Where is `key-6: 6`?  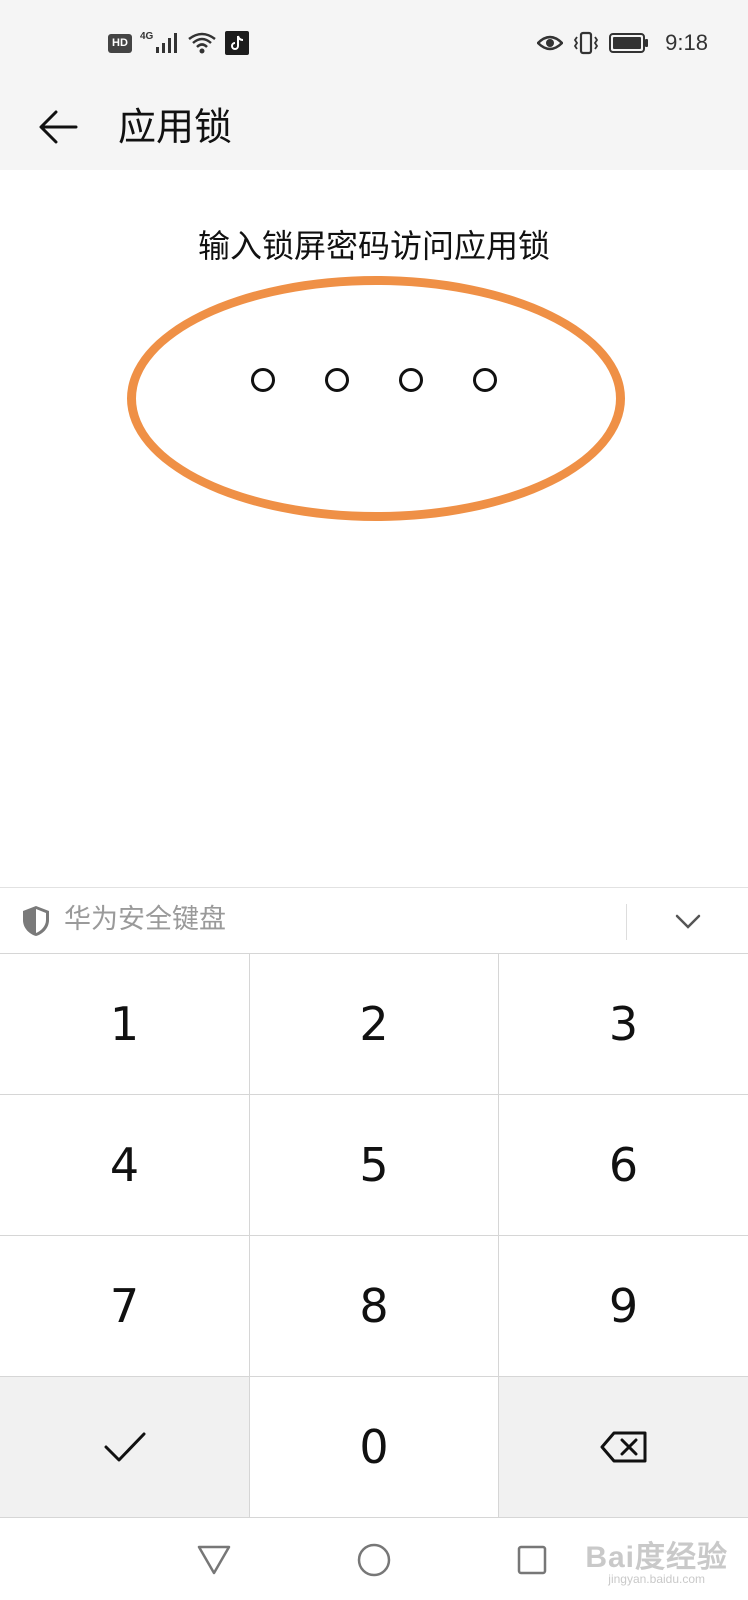 key-6: 6 is located at coordinates (623, 1165).